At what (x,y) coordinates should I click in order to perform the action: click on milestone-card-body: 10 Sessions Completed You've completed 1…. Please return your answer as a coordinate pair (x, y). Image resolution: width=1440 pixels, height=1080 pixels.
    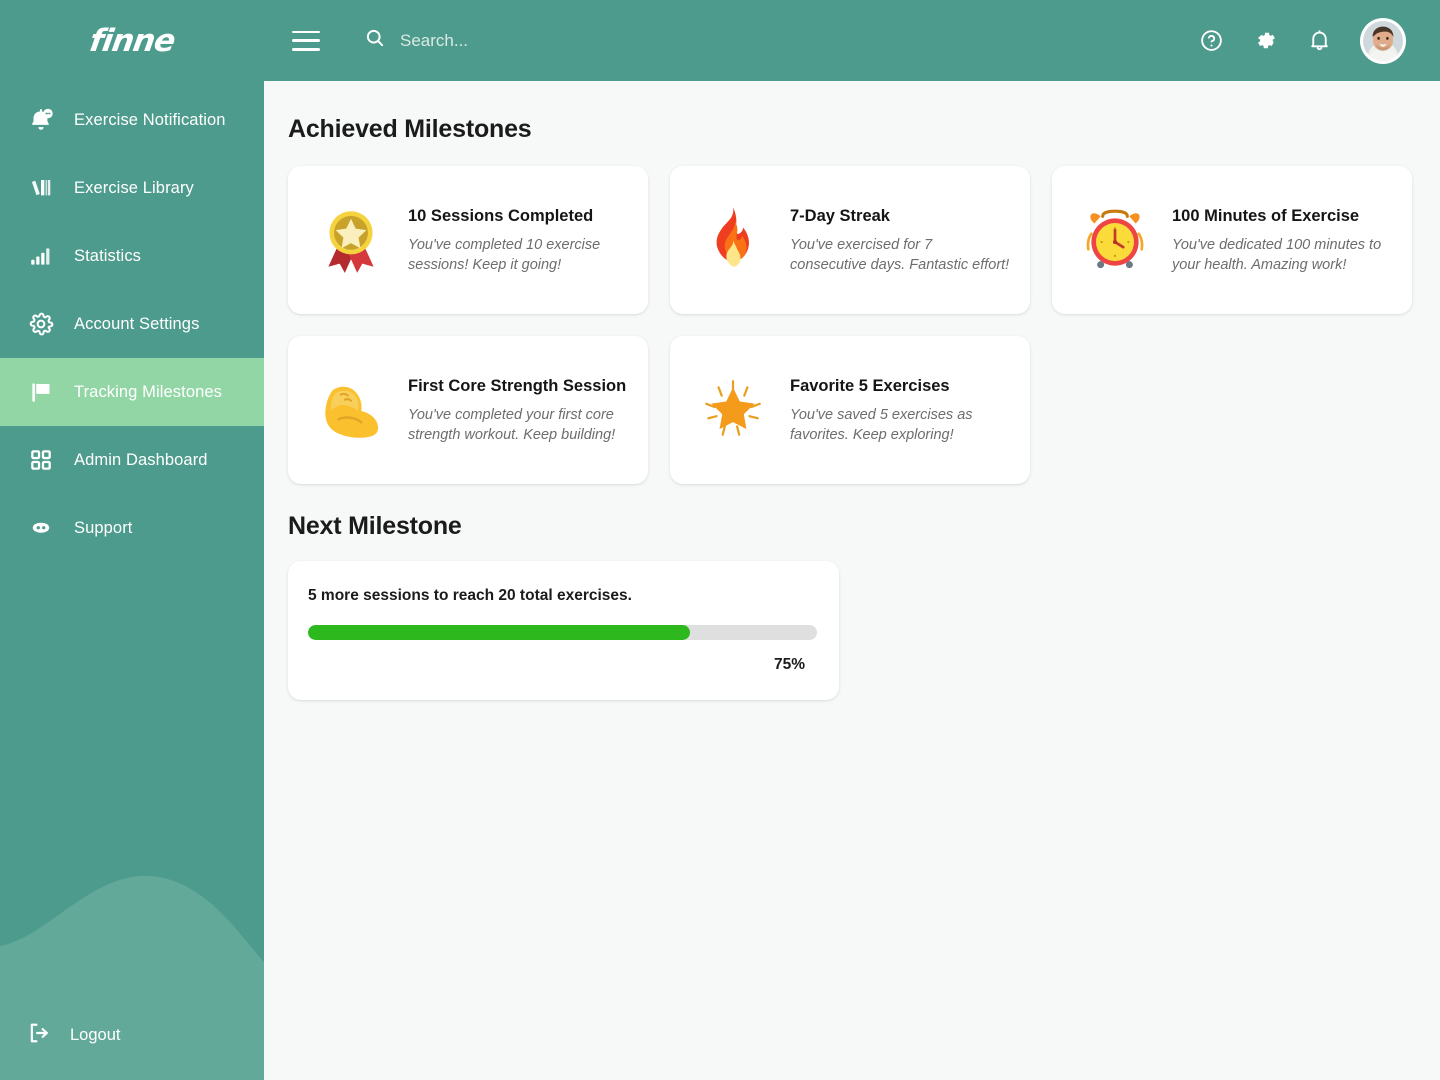
    Looking at the image, I should click on (518, 239).